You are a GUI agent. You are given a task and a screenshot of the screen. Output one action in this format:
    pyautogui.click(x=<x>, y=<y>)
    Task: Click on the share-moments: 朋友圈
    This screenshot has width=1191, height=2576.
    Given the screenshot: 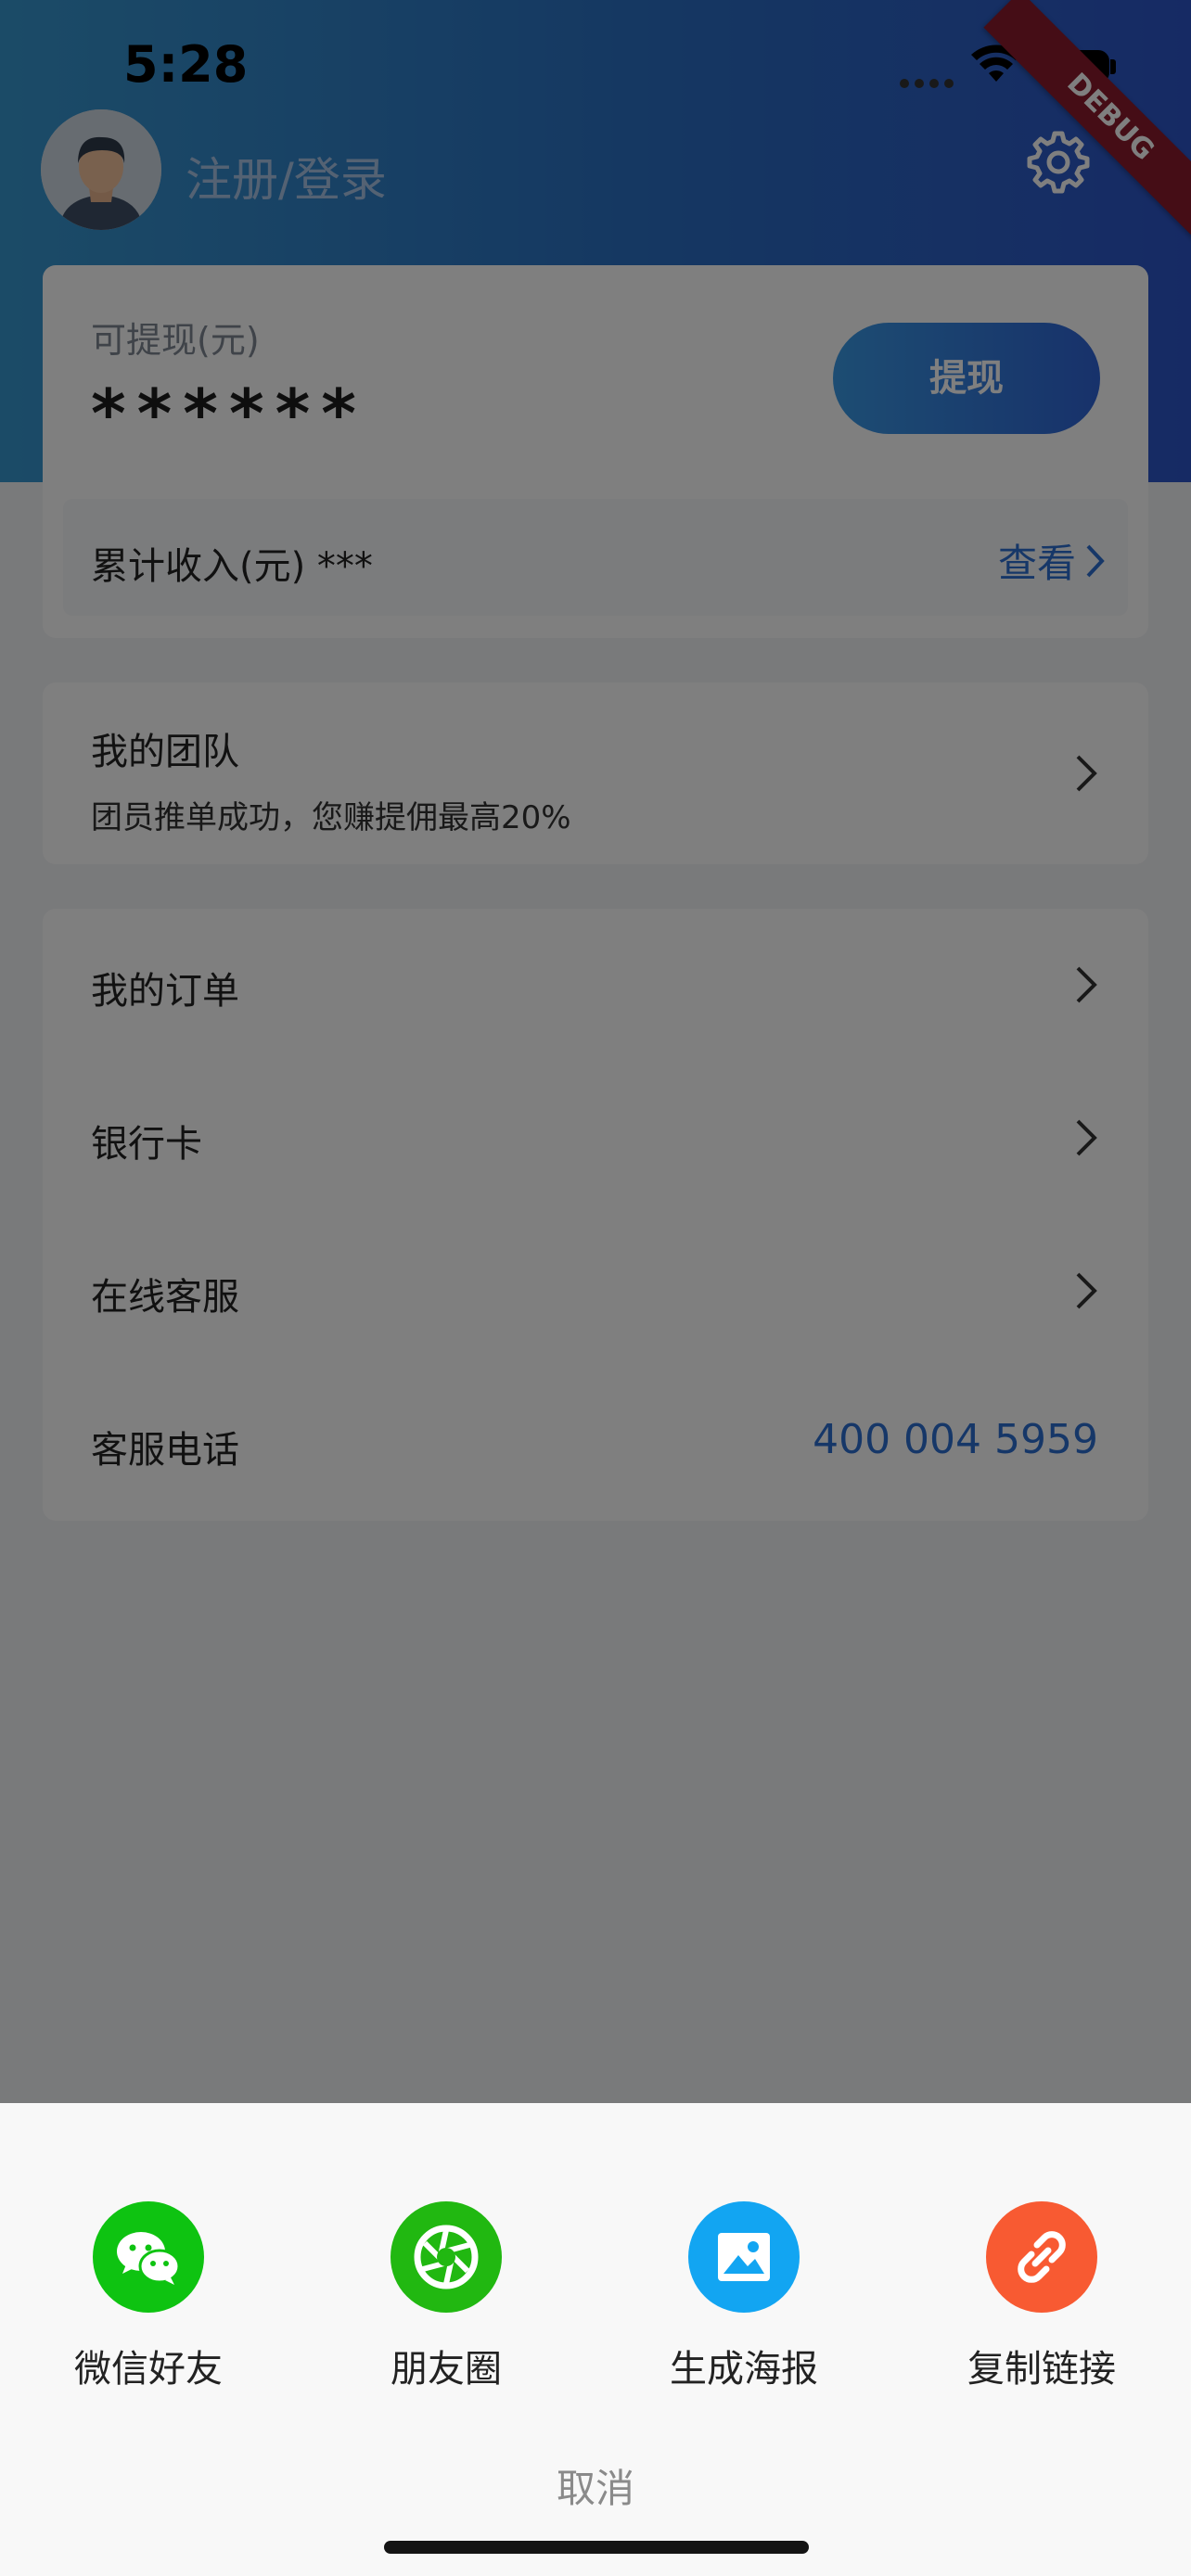 What is the action you would take?
    pyautogui.click(x=446, y=2296)
    